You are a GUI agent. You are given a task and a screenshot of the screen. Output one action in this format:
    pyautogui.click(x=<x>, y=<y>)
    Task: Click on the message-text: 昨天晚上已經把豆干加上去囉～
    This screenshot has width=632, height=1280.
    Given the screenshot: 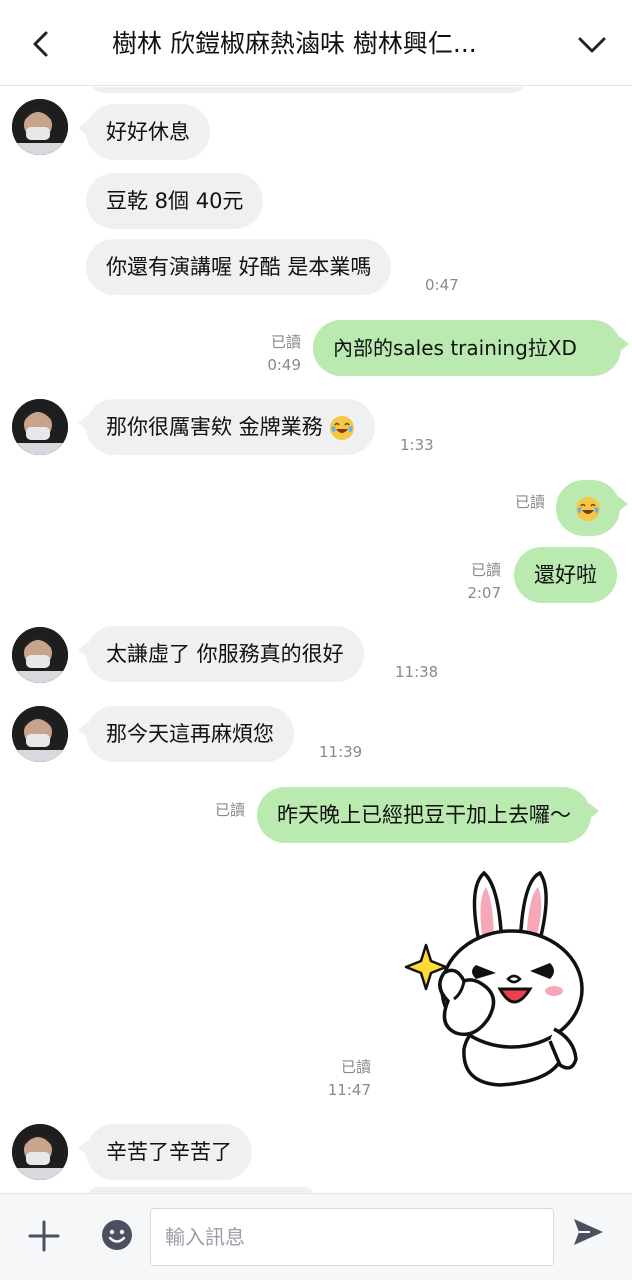 What is the action you would take?
    pyautogui.click(x=424, y=815)
    